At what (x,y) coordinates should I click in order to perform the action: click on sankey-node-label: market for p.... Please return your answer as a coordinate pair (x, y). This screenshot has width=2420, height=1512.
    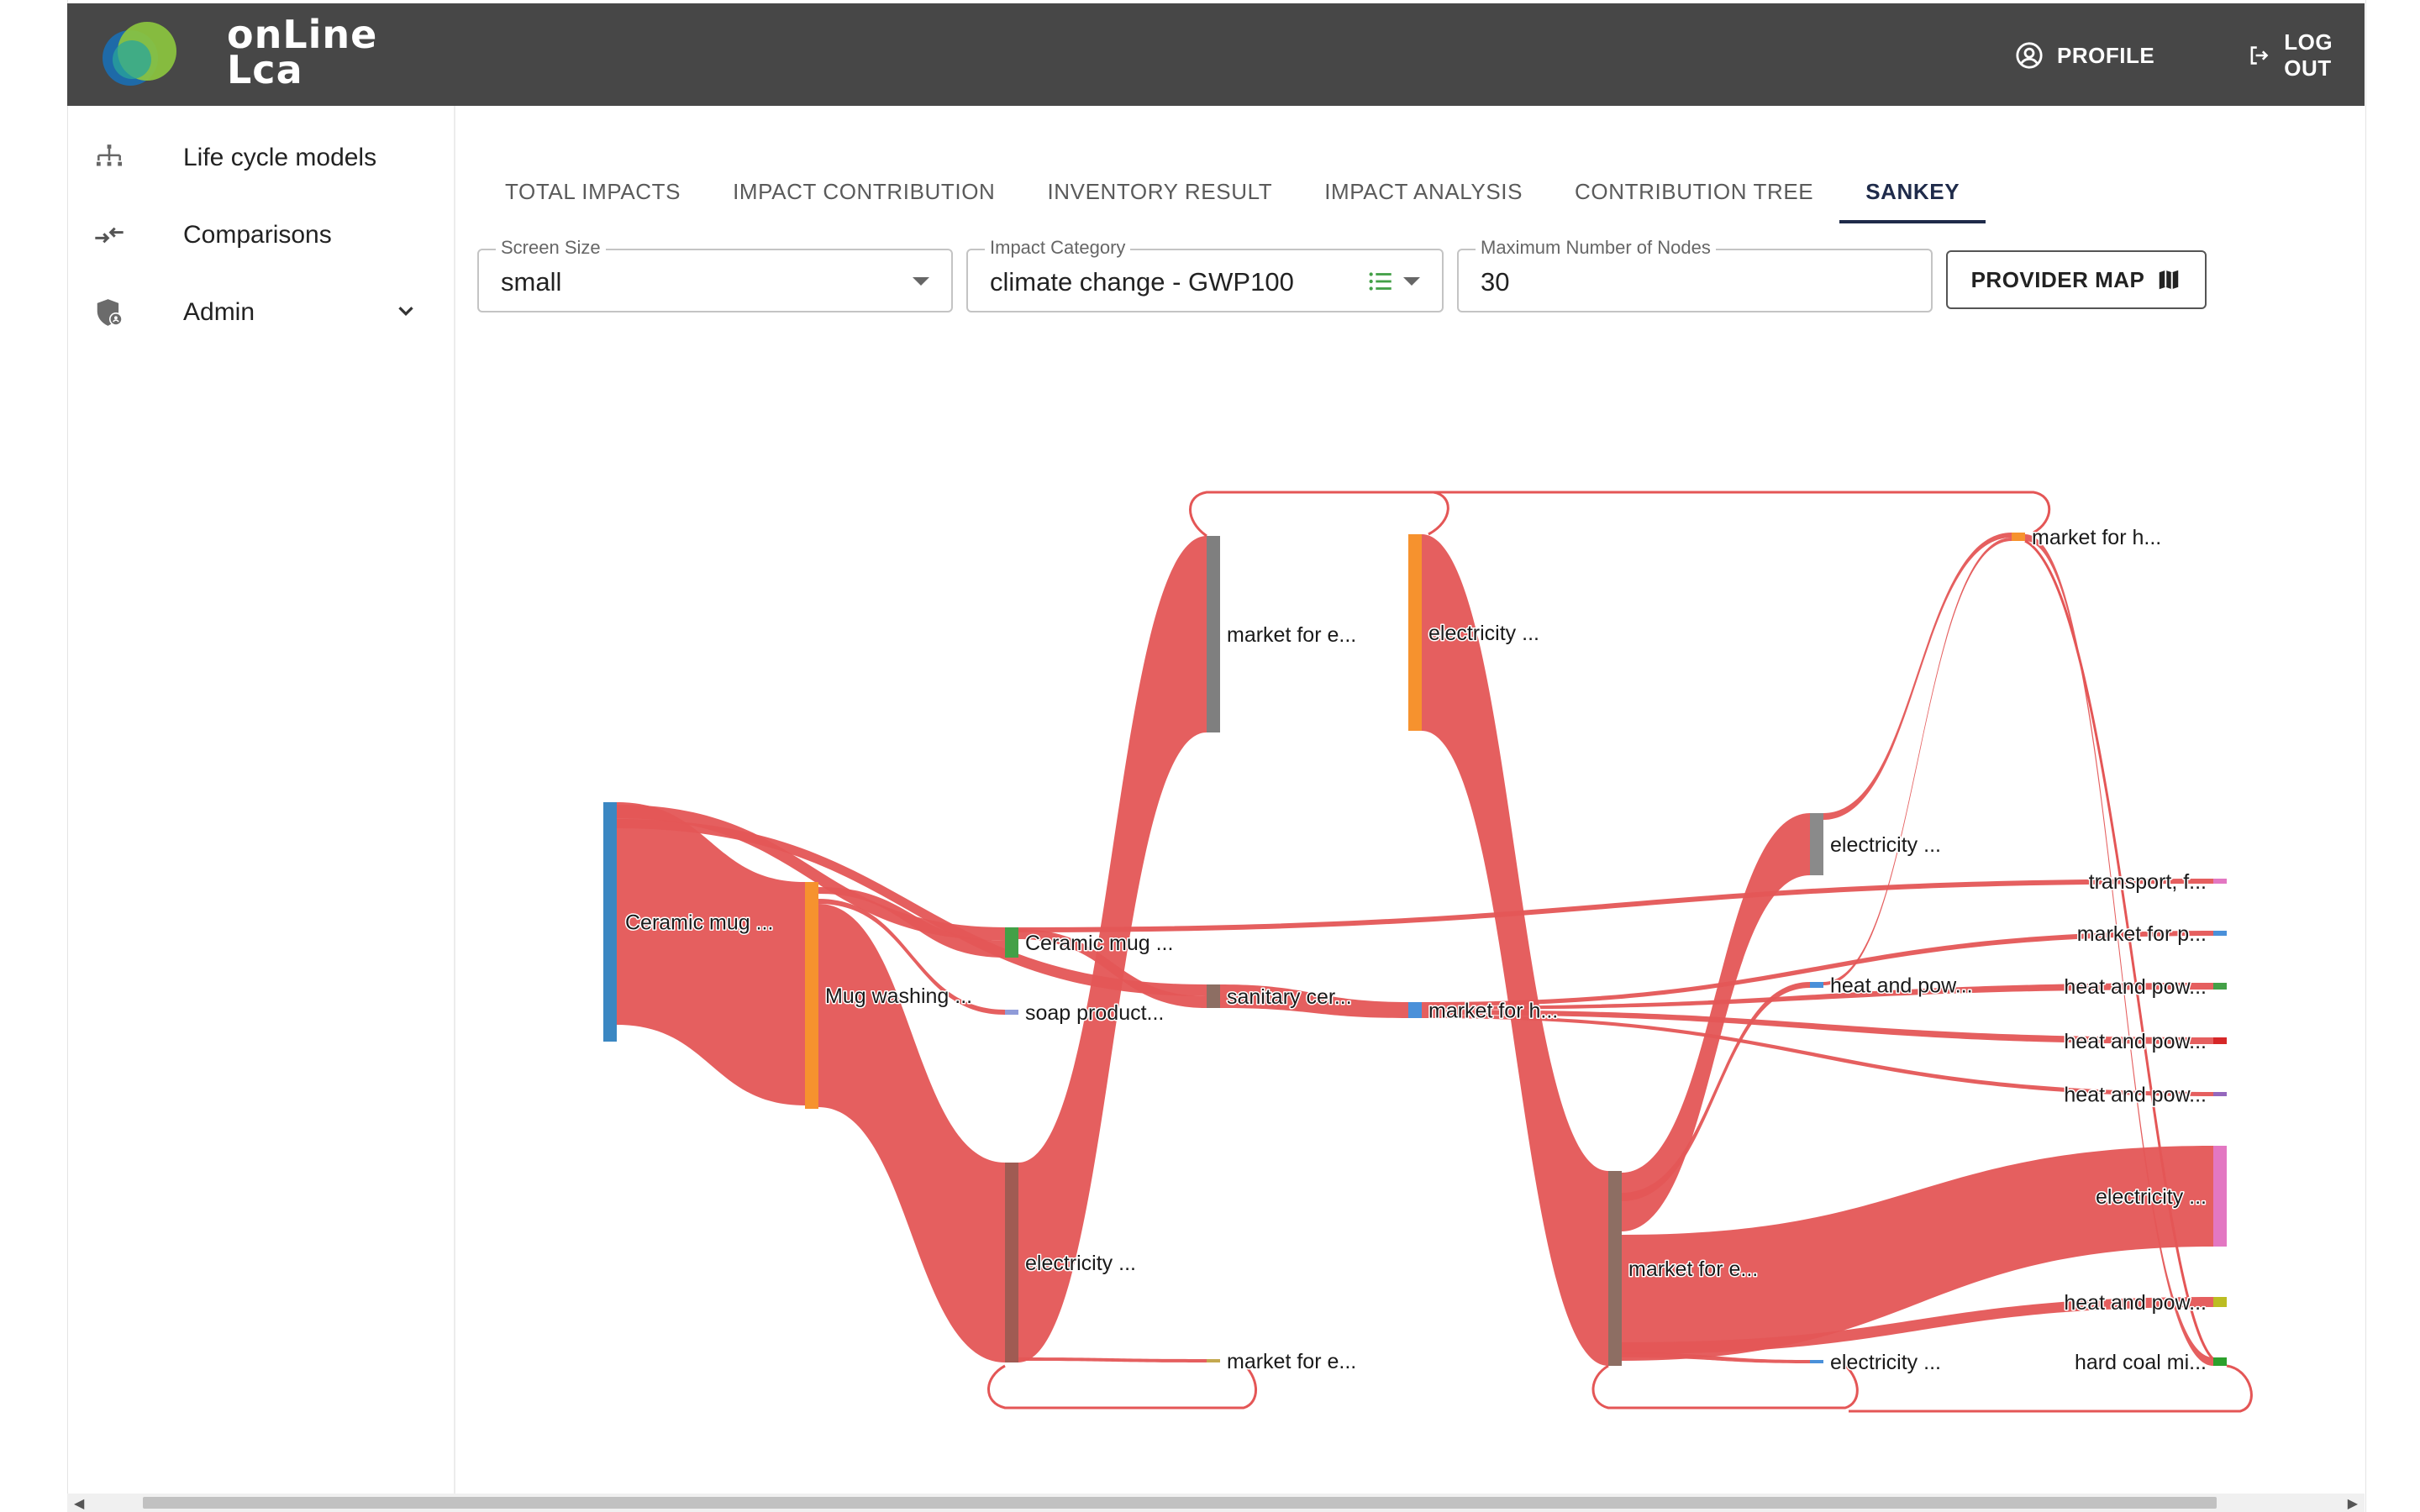
    Looking at the image, I should click on (2142, 934).